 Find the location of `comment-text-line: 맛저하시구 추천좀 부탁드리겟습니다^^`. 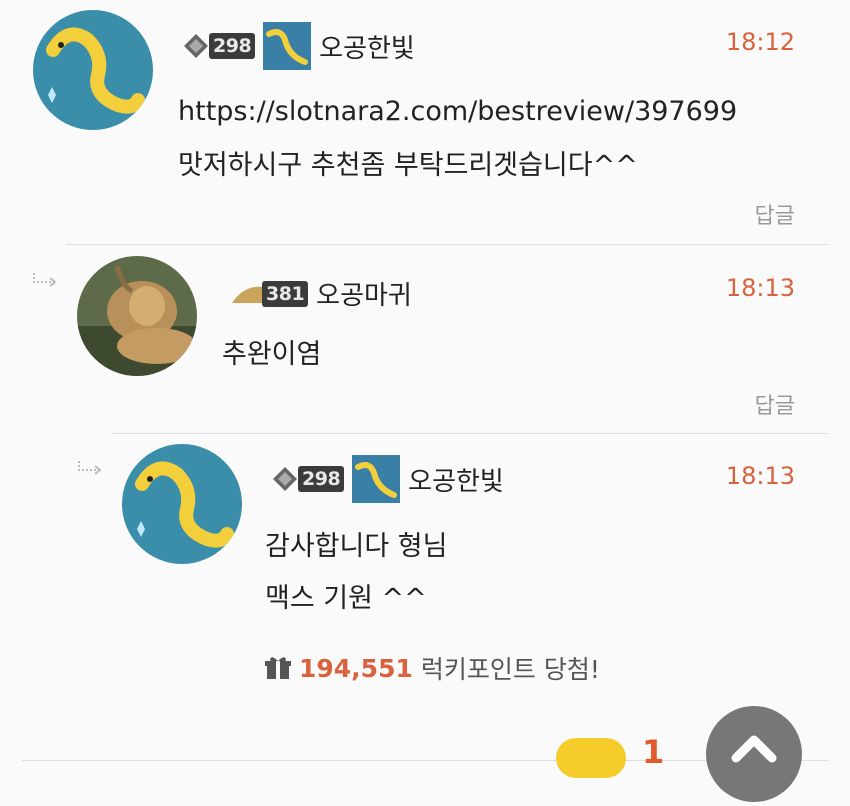

comment-text-line: 맛저하시구 추천좀 부탁드리겟습니다^^ is located at coordinates (408, 165).